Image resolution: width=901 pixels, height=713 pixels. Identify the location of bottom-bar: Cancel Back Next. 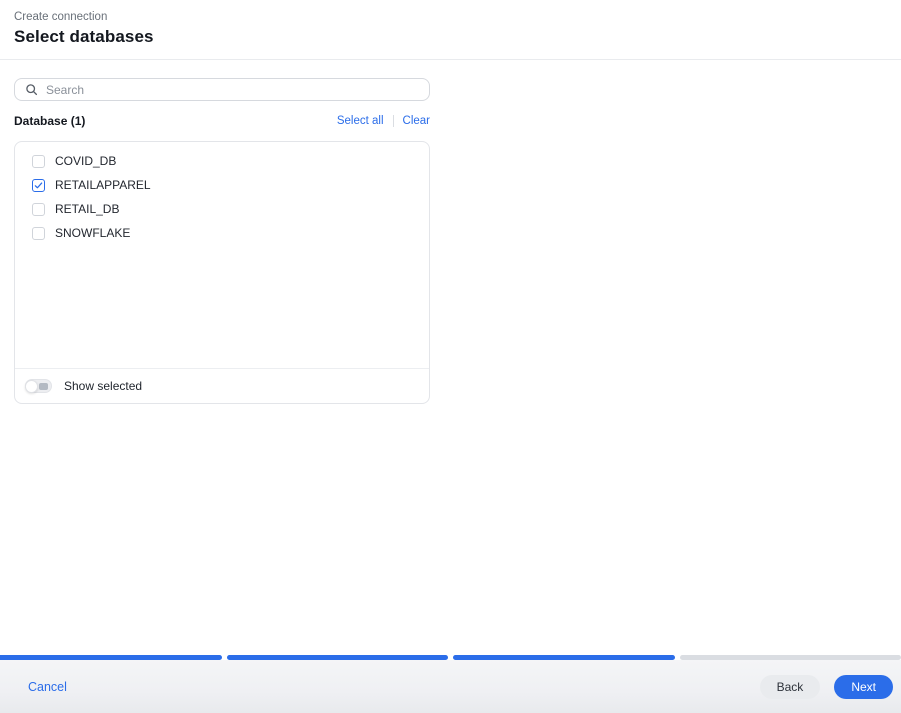
(450, 684).